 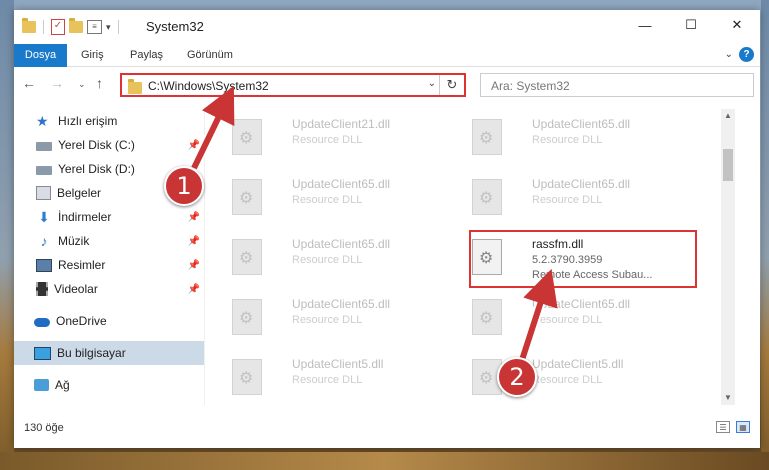 What do you see at coordinates (42, 289) in the screenshot?
I see `video-icon` at bounding box center [42, 289].